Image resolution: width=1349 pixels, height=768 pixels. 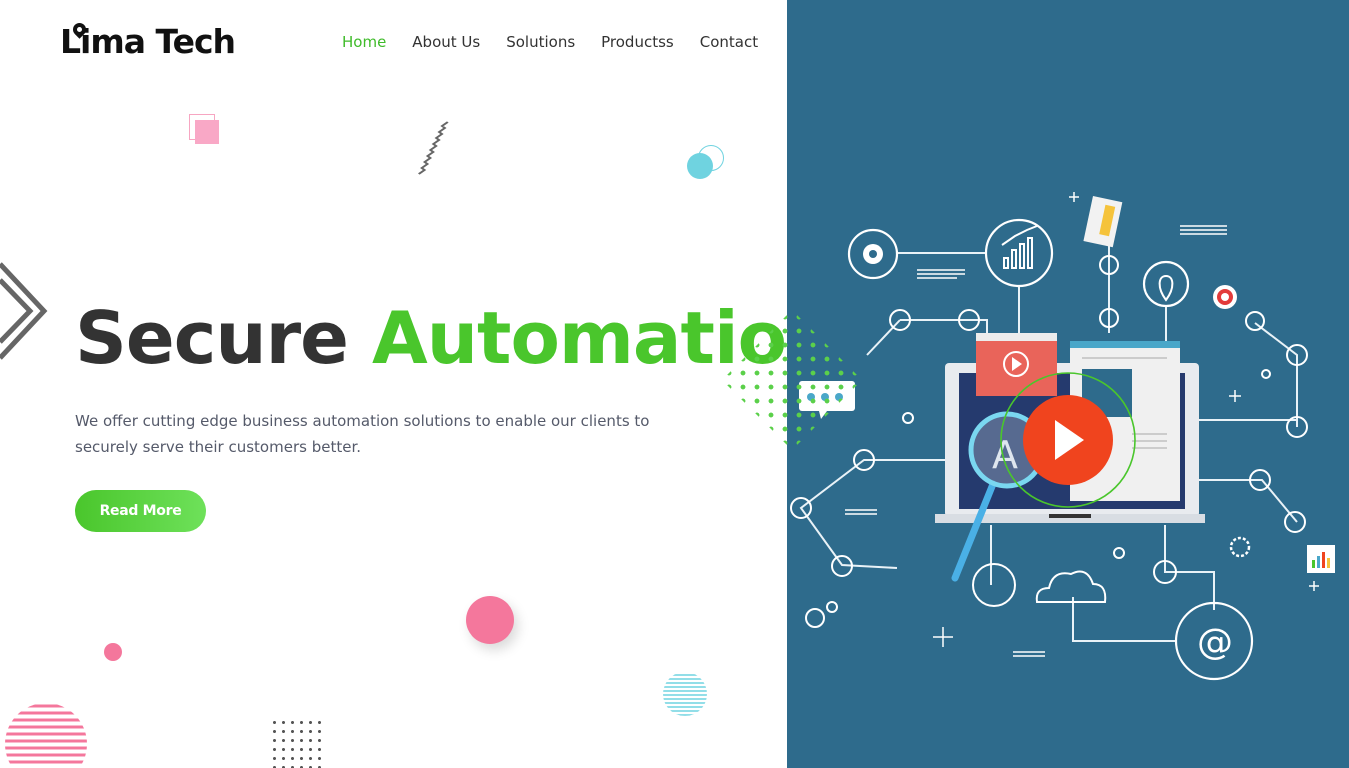 I want to click on small-pink-dot-decoration, so click(x=113, y=652).